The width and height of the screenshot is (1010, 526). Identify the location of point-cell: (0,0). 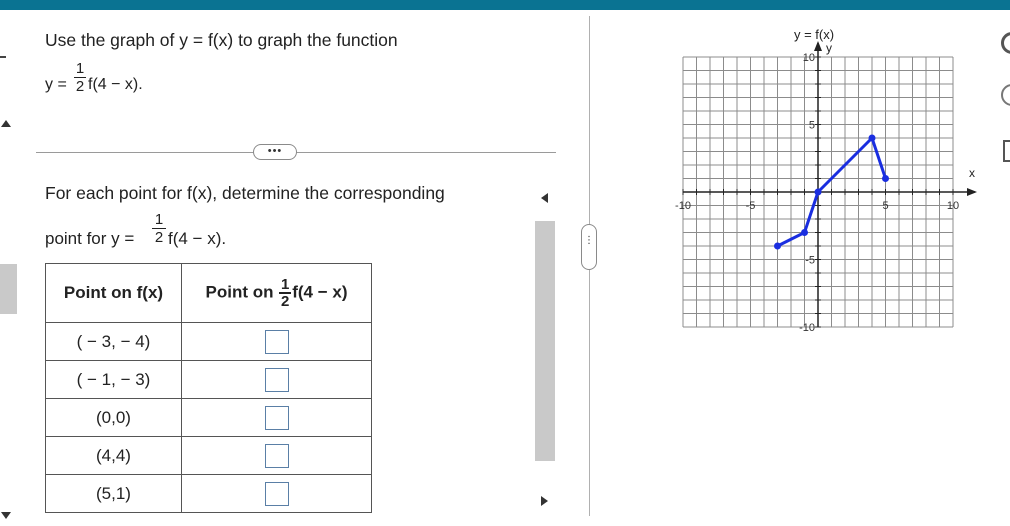
(113, 417).